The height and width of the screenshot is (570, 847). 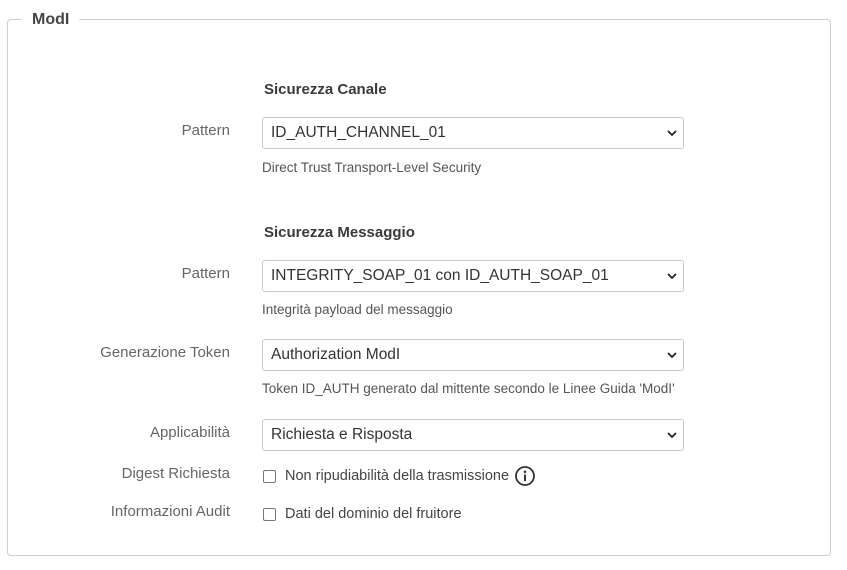 I want to click on informazioni-audit-checkbox-label: Dati del dominio del fruitore, so click(x=373, y=514).